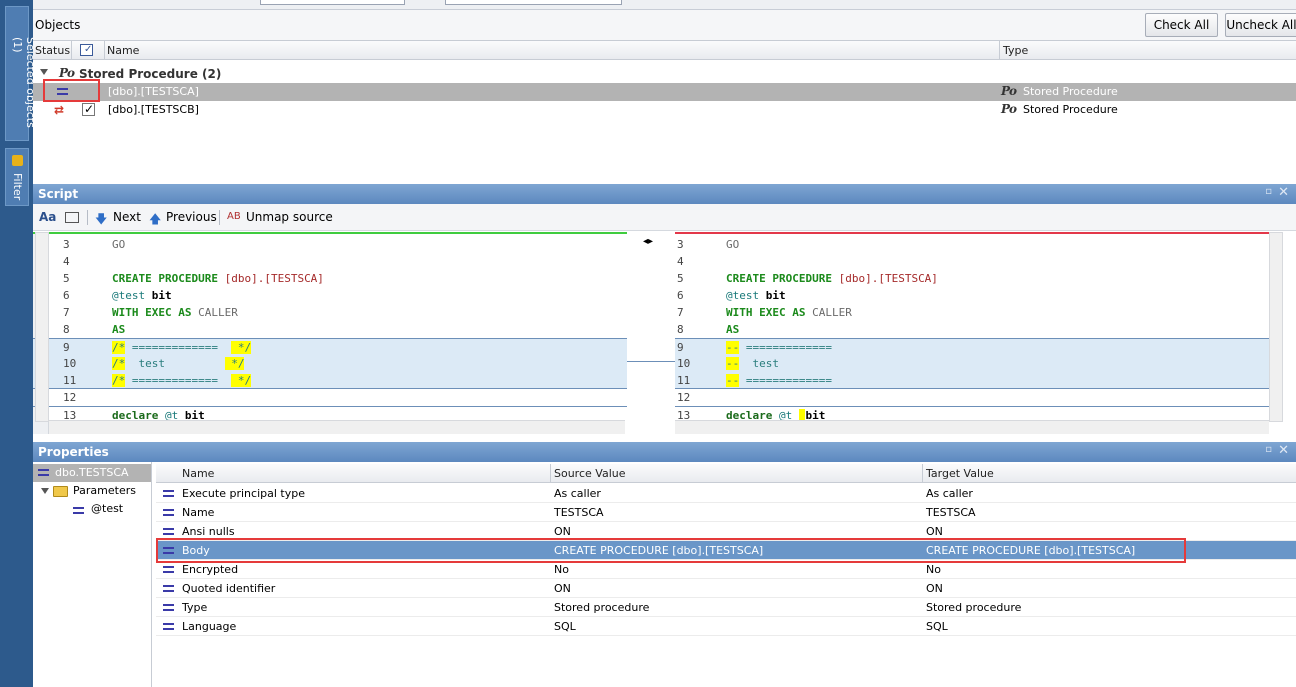 This screenshot has width=1296, height=687. I want to click on previous-arrow-icon: 🡅, so click(155, 220).